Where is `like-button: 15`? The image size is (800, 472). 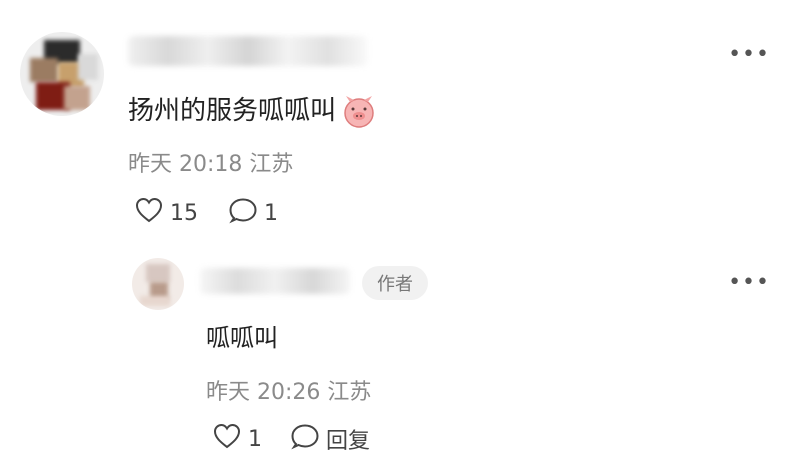 like-button: 15 is located at coordinates (166, 213).